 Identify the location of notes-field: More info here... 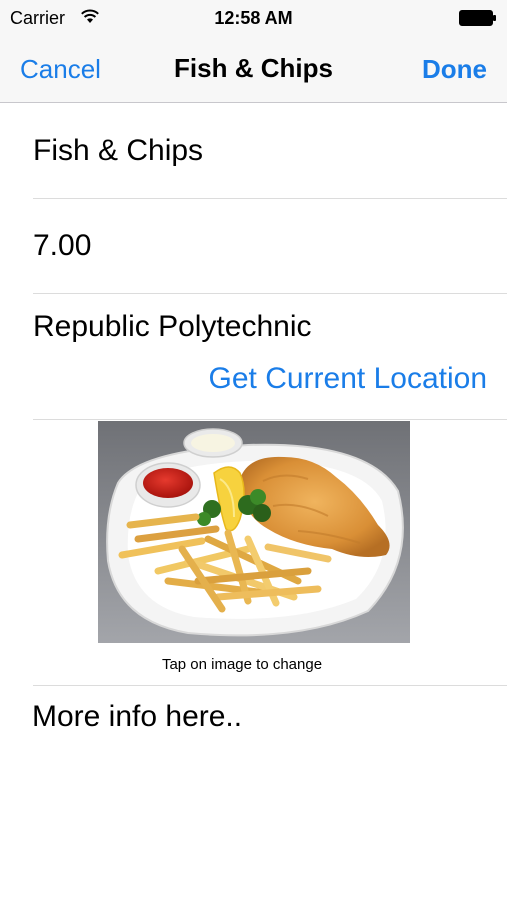
(137, 717).